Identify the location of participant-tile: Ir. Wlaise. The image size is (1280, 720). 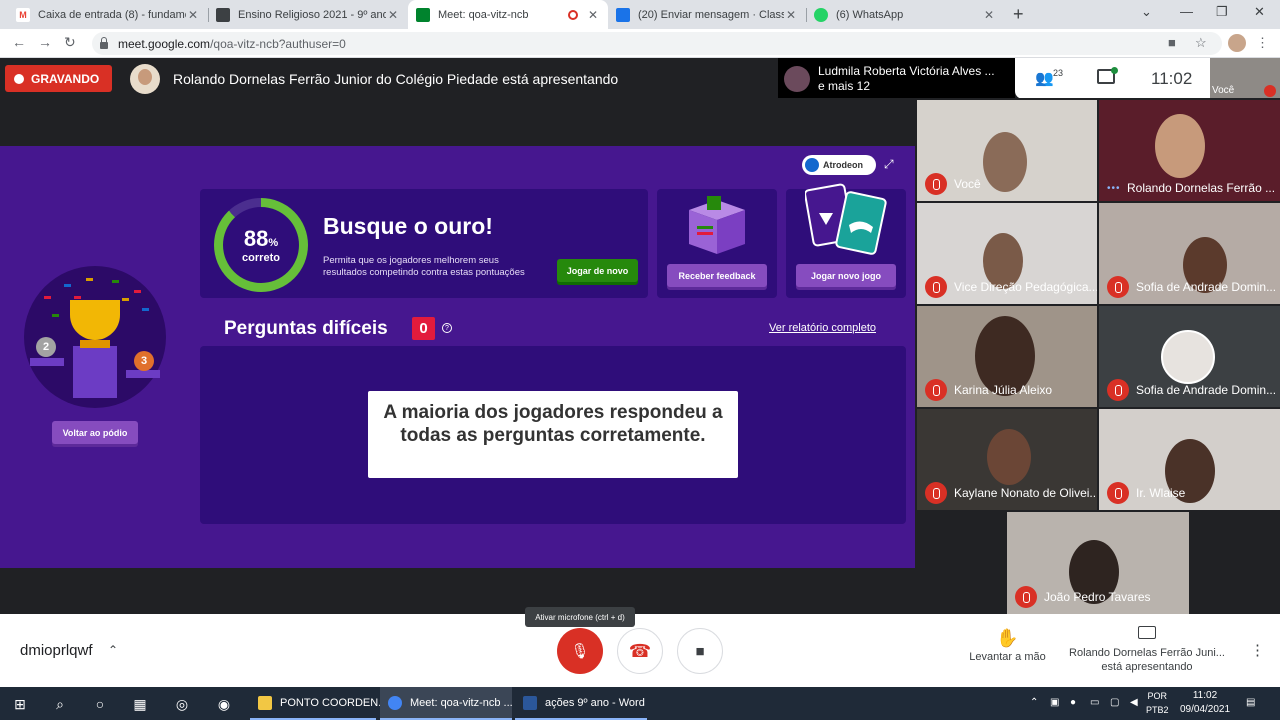
(1189, 459).